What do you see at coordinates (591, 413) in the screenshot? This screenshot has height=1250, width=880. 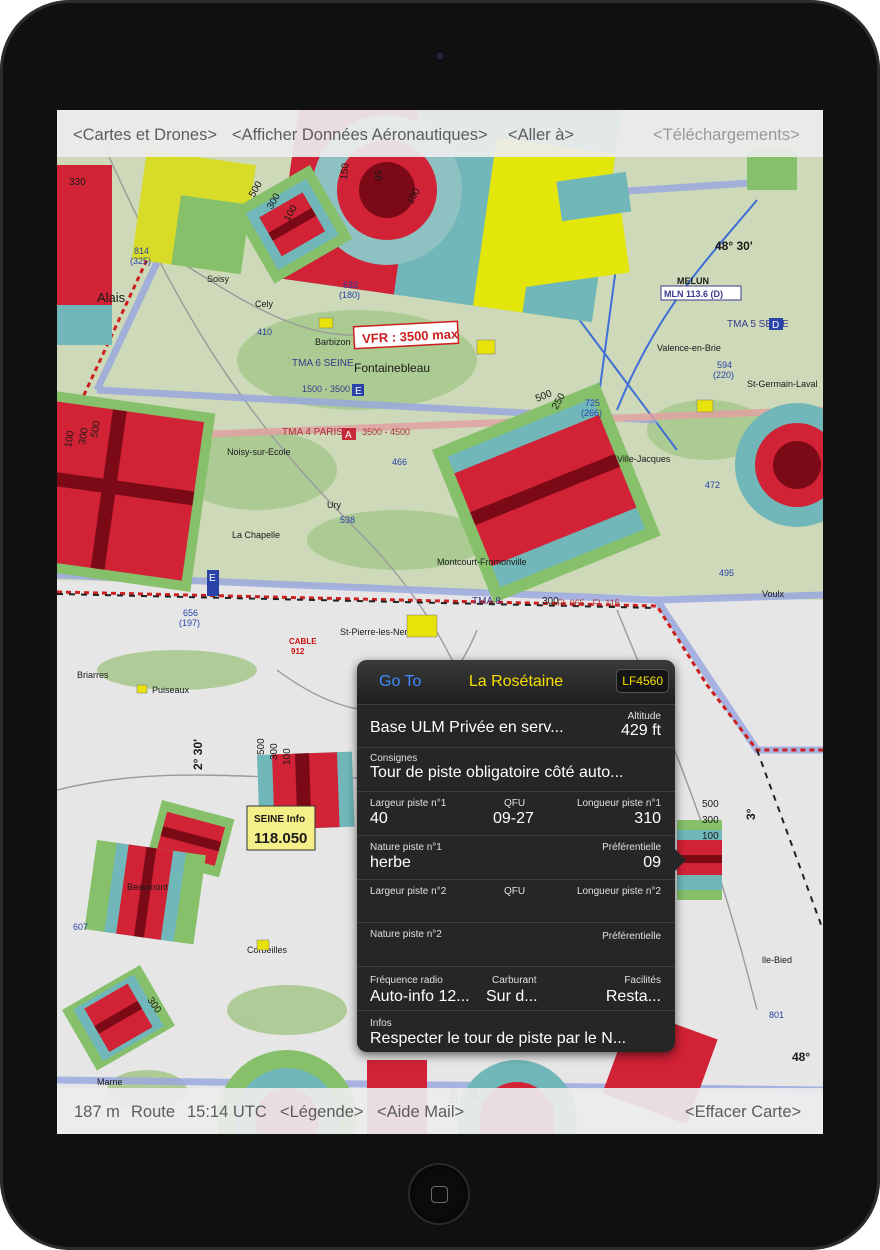 I see `spot-266: (266)` at bounding box center [591, 413].